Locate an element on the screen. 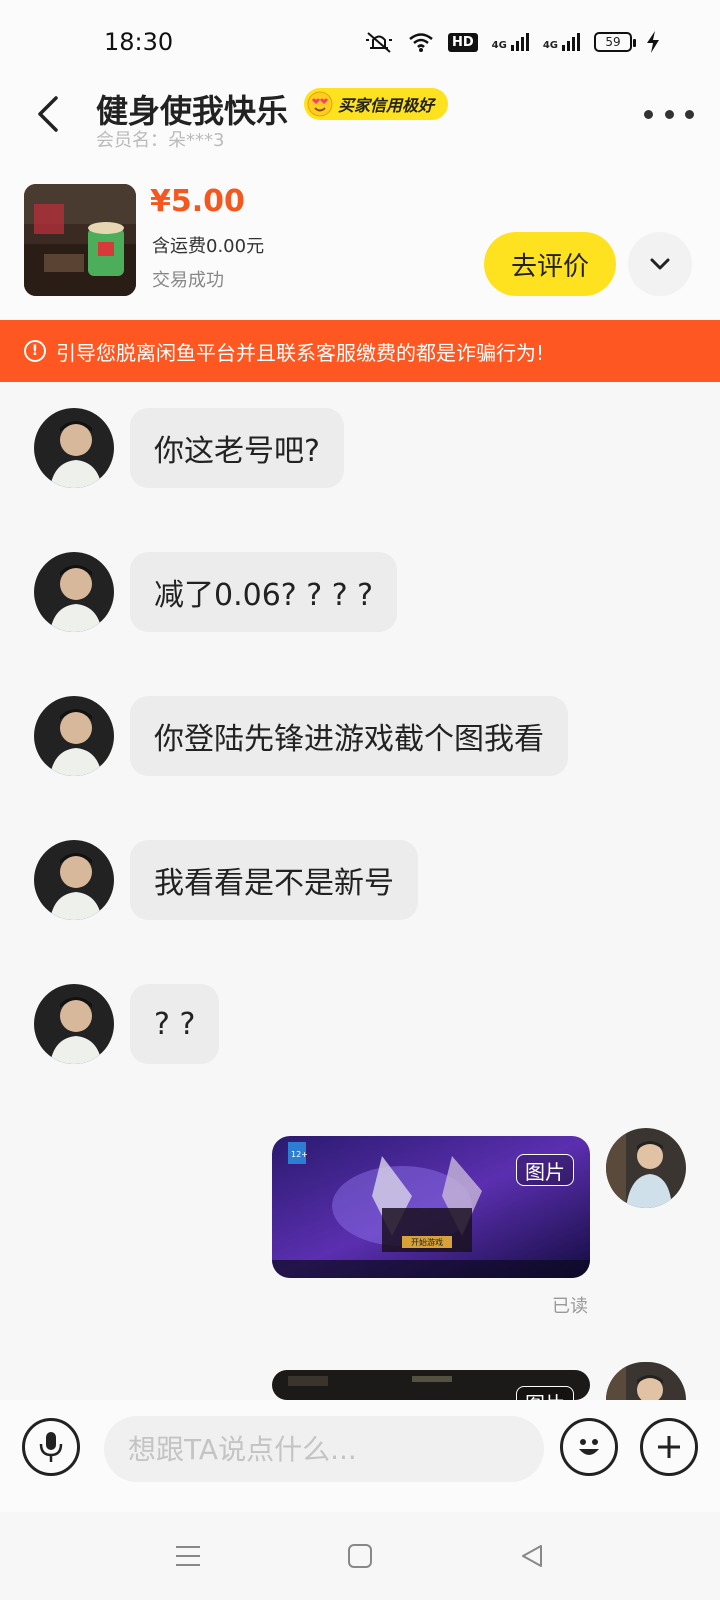  menu-icon is located at coordinates (188, 1556).